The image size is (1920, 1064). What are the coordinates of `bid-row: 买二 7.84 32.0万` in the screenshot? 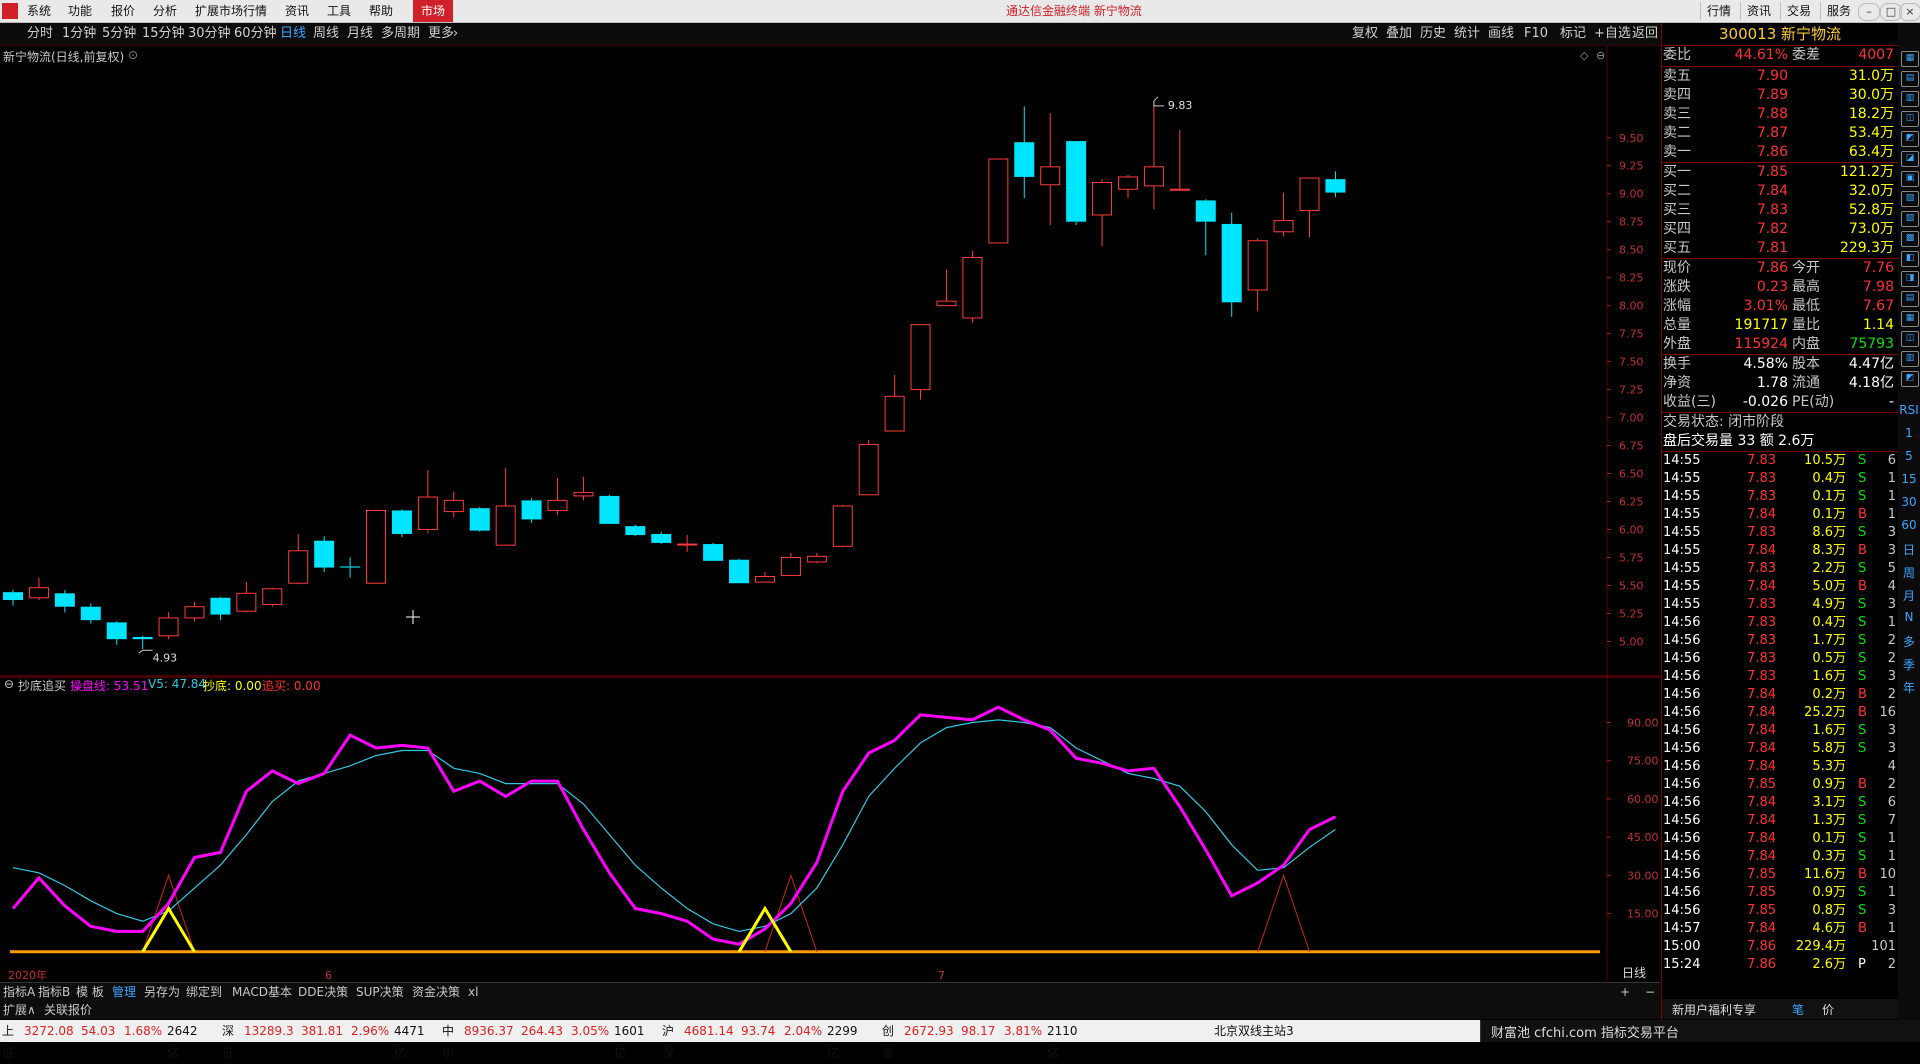 It's located at (1780, 191).